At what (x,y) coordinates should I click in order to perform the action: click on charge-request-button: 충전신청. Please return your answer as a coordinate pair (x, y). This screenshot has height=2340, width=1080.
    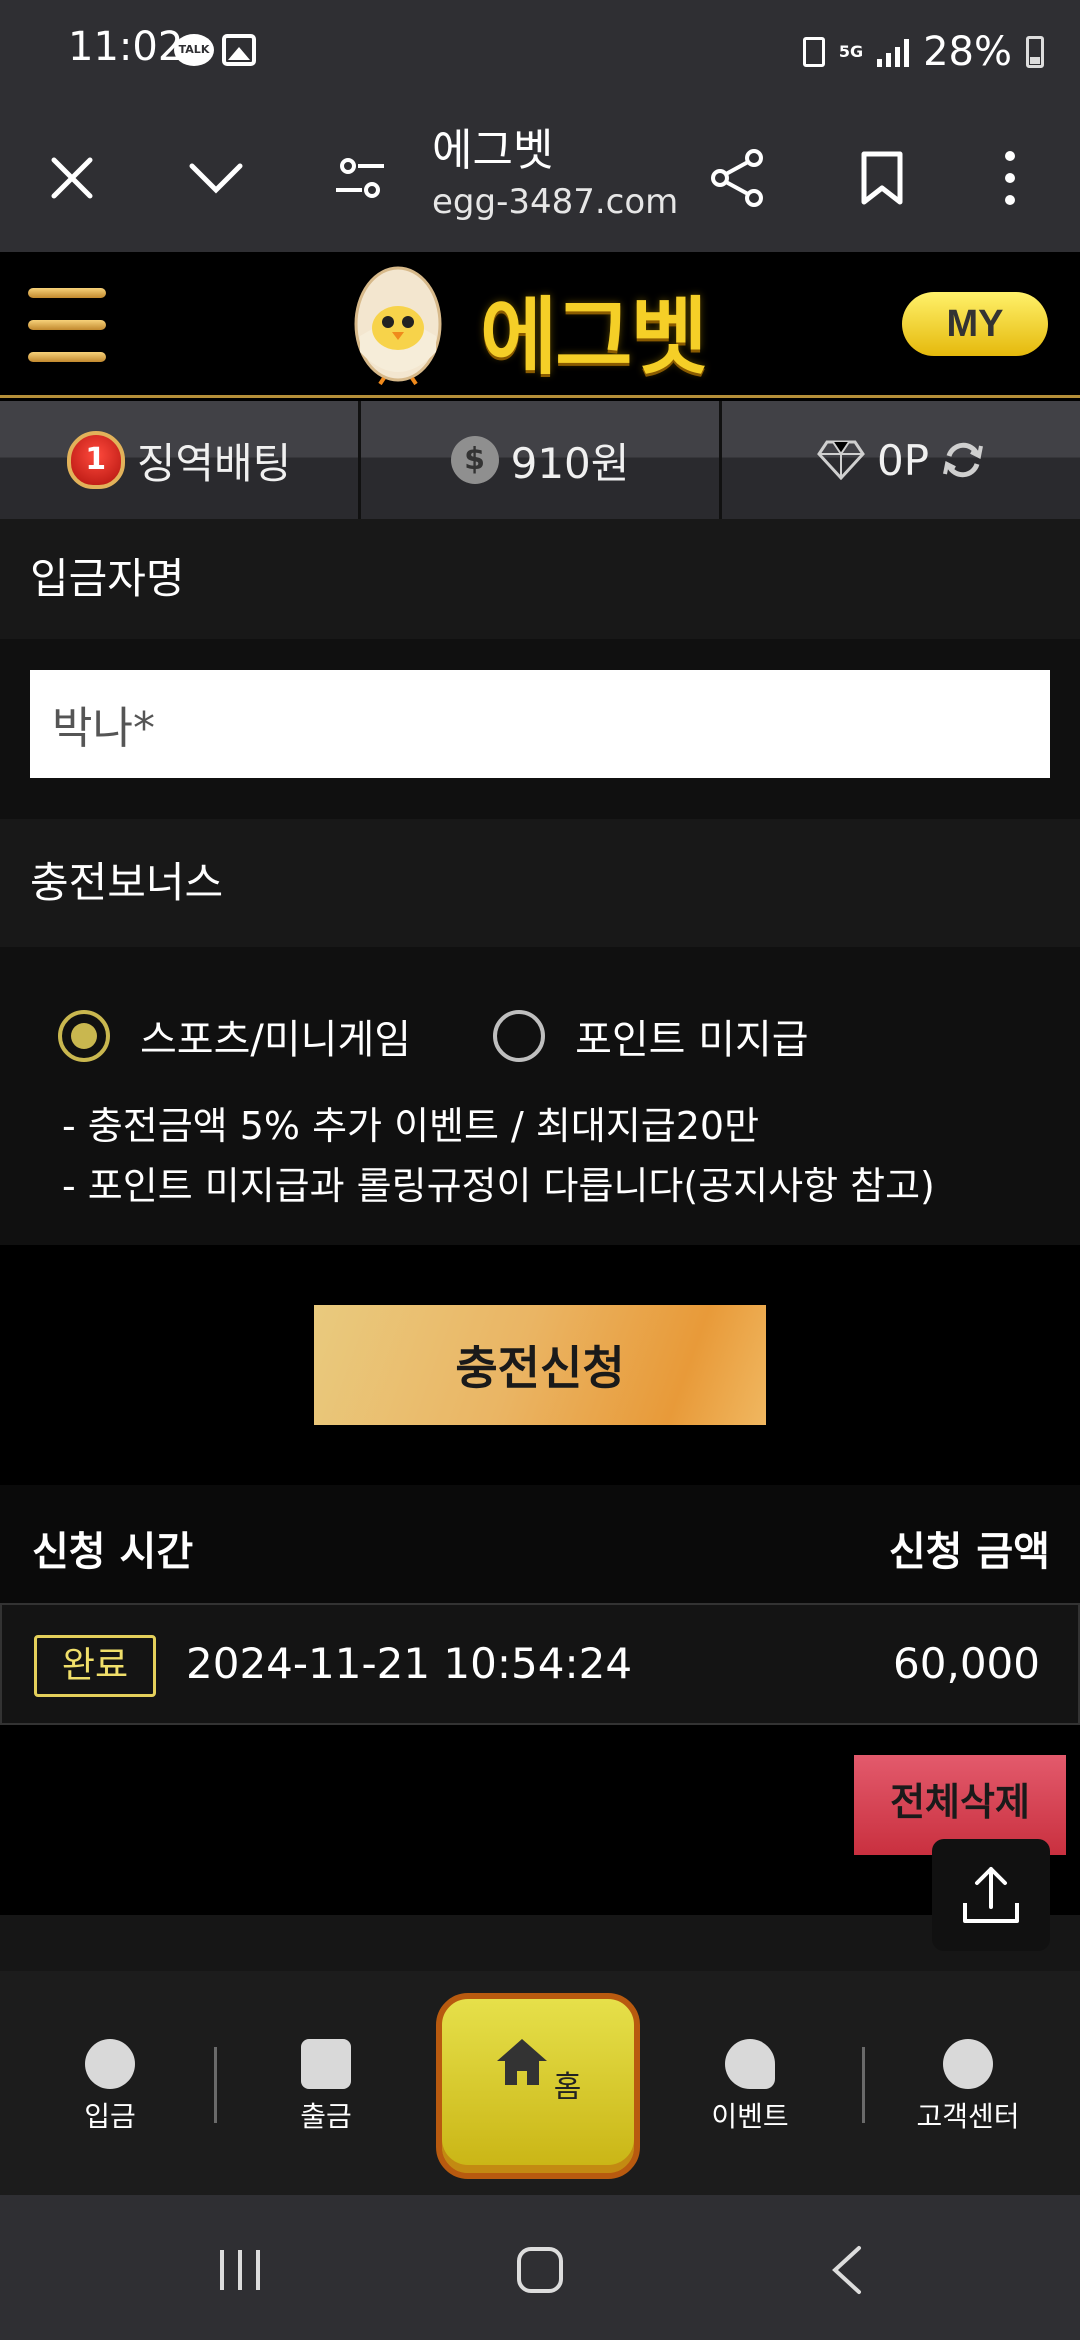
    Looking at the image, I should click on (540, 1365).